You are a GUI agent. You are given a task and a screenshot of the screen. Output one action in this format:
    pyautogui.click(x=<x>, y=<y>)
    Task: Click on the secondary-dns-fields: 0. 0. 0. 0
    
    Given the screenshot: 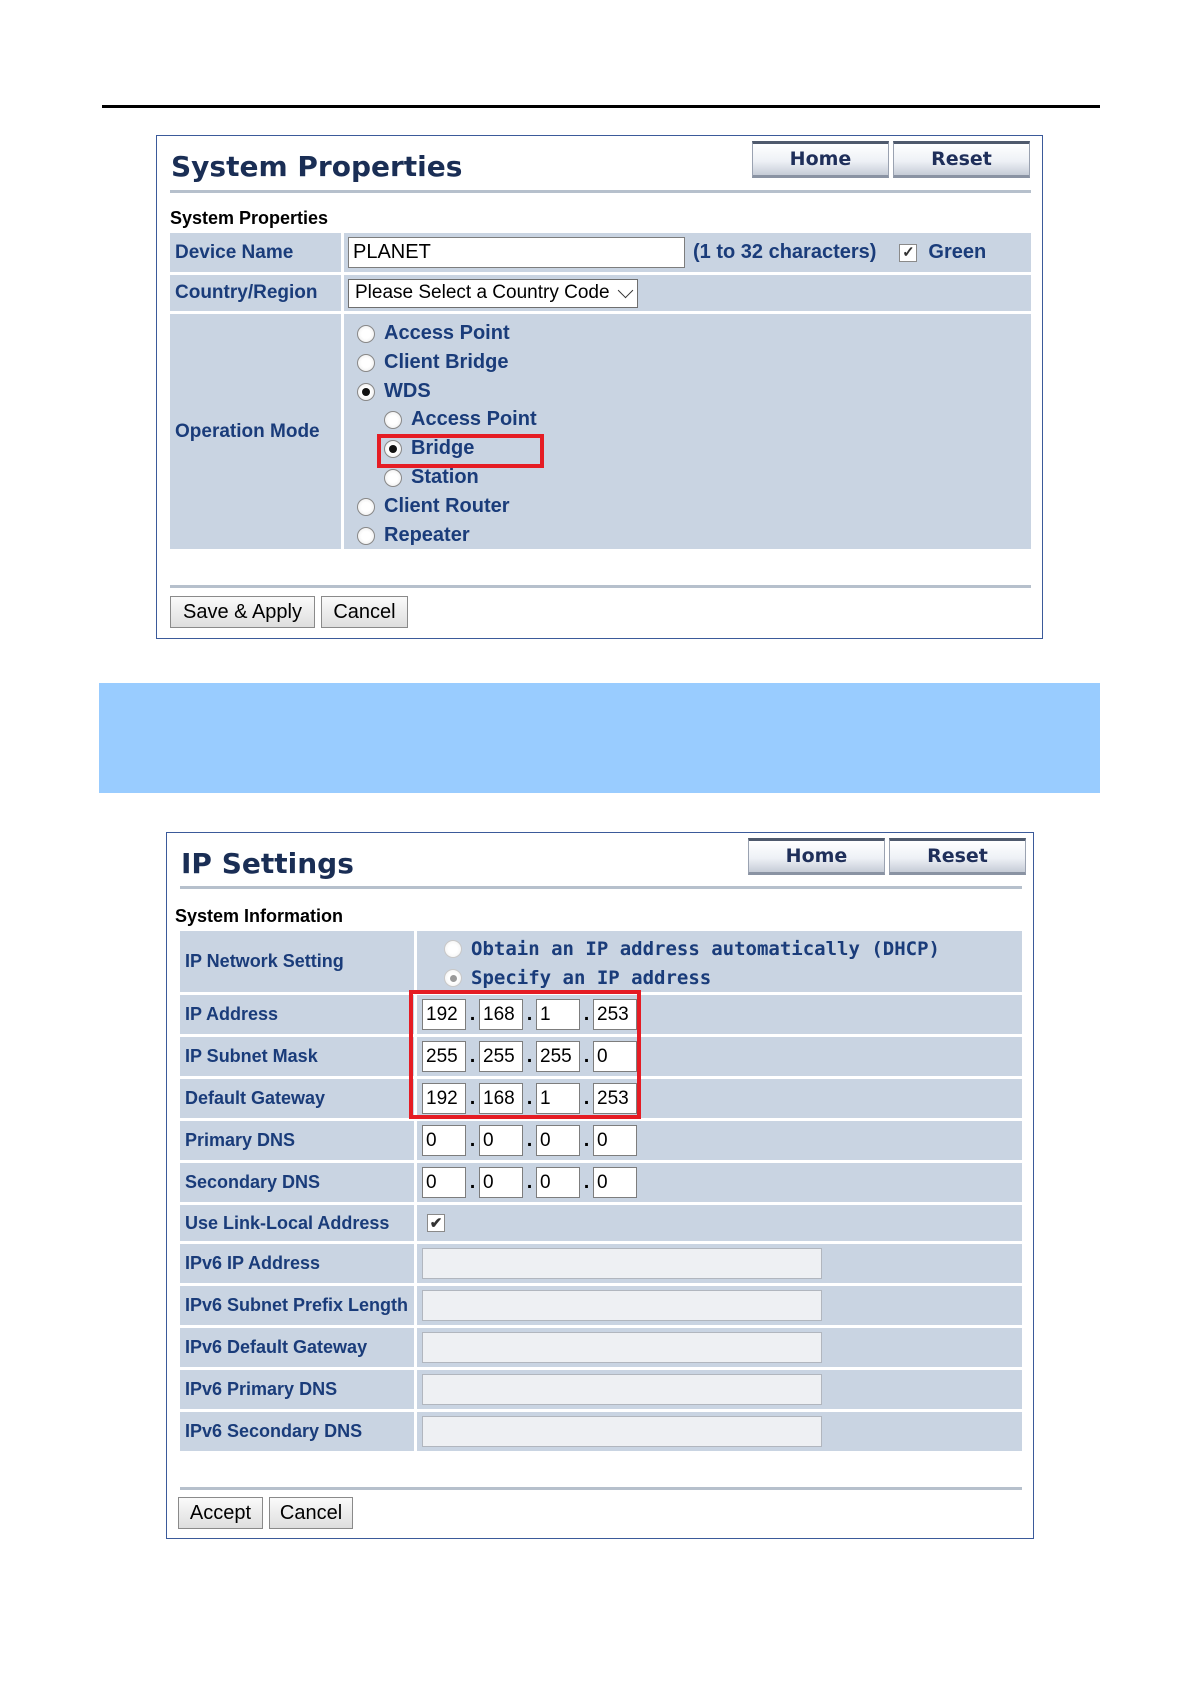 What is the action you would take?
    pyautogui.click(x=527, y=1182)
    